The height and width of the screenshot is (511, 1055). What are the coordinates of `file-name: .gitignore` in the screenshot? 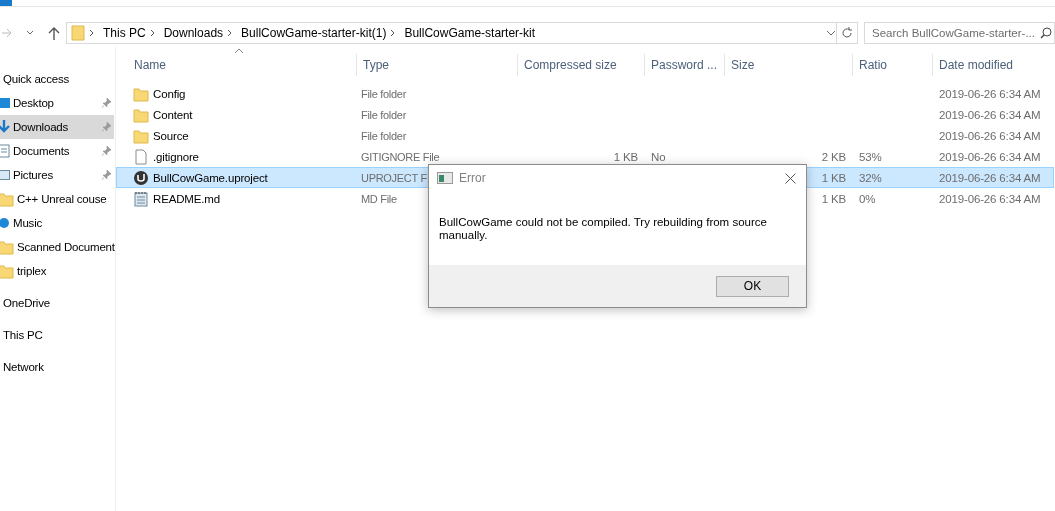 It's located at (176, 156).